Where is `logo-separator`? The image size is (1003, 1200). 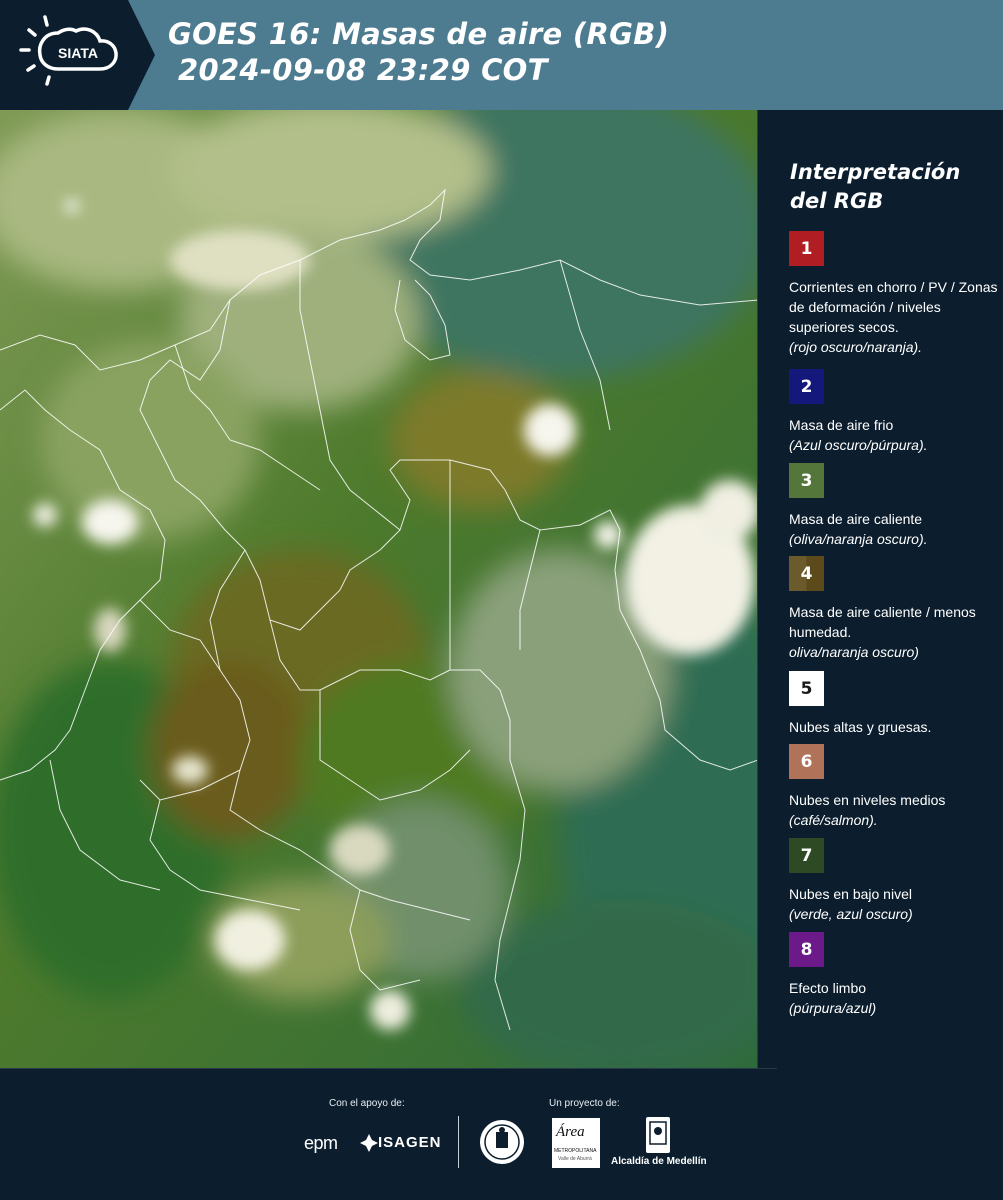 logo-separator is located at coordinates (458, 1142).